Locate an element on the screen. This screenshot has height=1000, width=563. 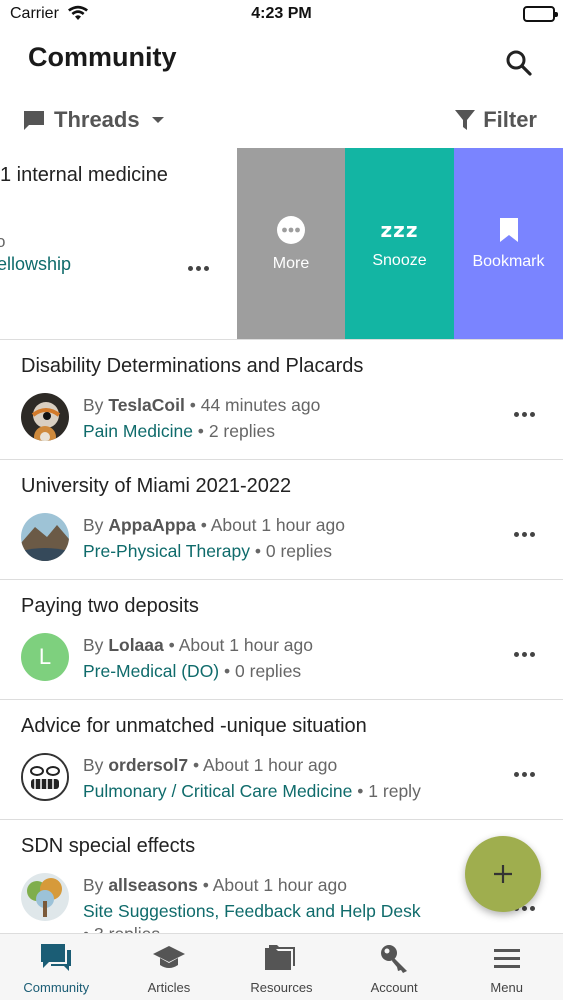
tab-label: Menu is located at coordinates (506, 987).